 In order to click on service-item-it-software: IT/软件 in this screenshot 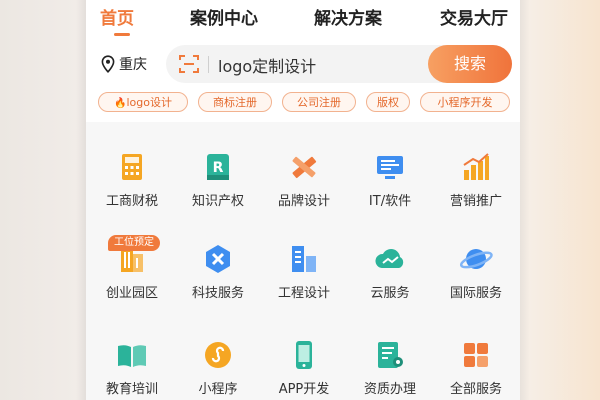, I will do `click(390, 179)`.